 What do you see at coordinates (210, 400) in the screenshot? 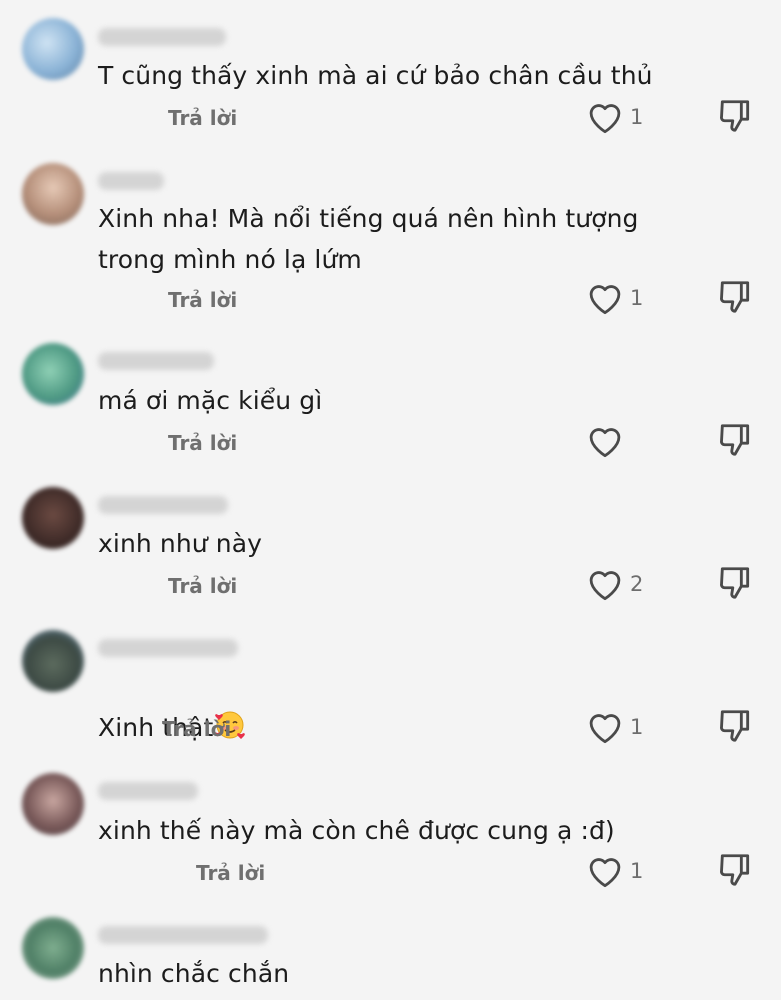
I see `comment-text: má ơi mặc kiểu gì` at bounding box center [210, 400].